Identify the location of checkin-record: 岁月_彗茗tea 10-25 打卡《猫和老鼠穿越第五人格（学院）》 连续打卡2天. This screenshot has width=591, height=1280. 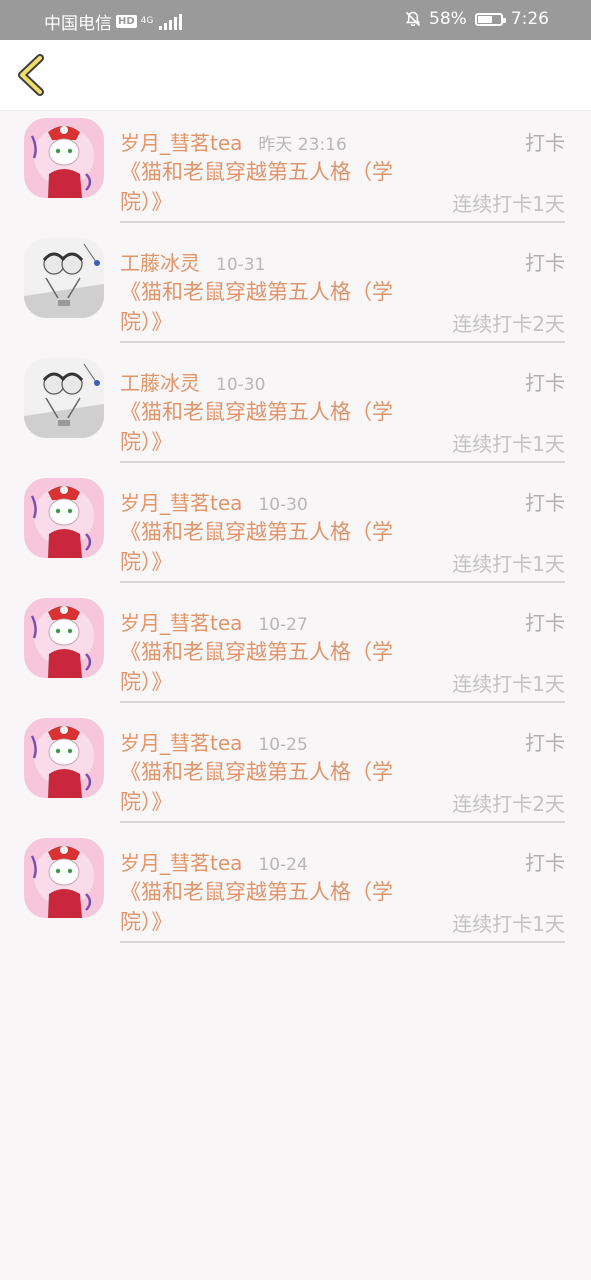
(295, 770).